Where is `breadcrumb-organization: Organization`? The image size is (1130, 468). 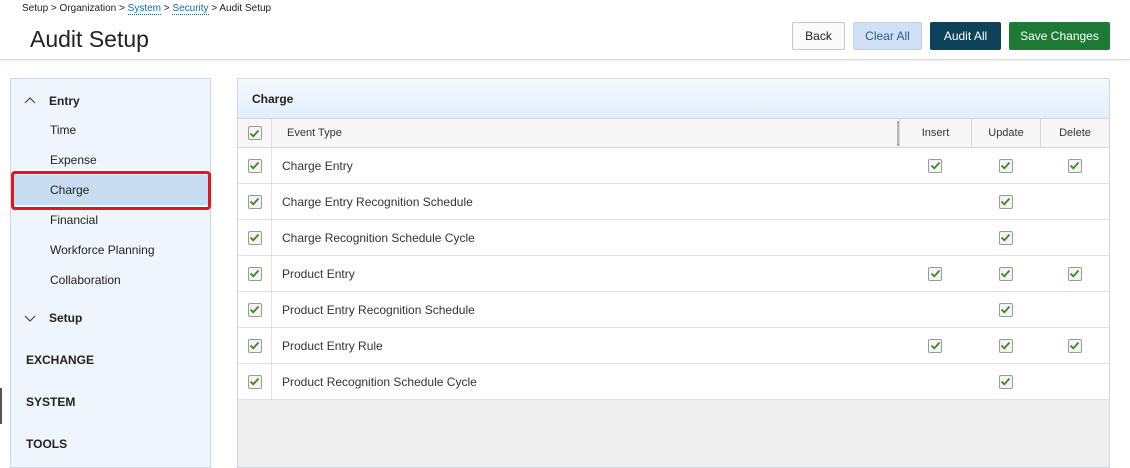 breadcrumb-organization: Organization is located at coordinates (88, 8).